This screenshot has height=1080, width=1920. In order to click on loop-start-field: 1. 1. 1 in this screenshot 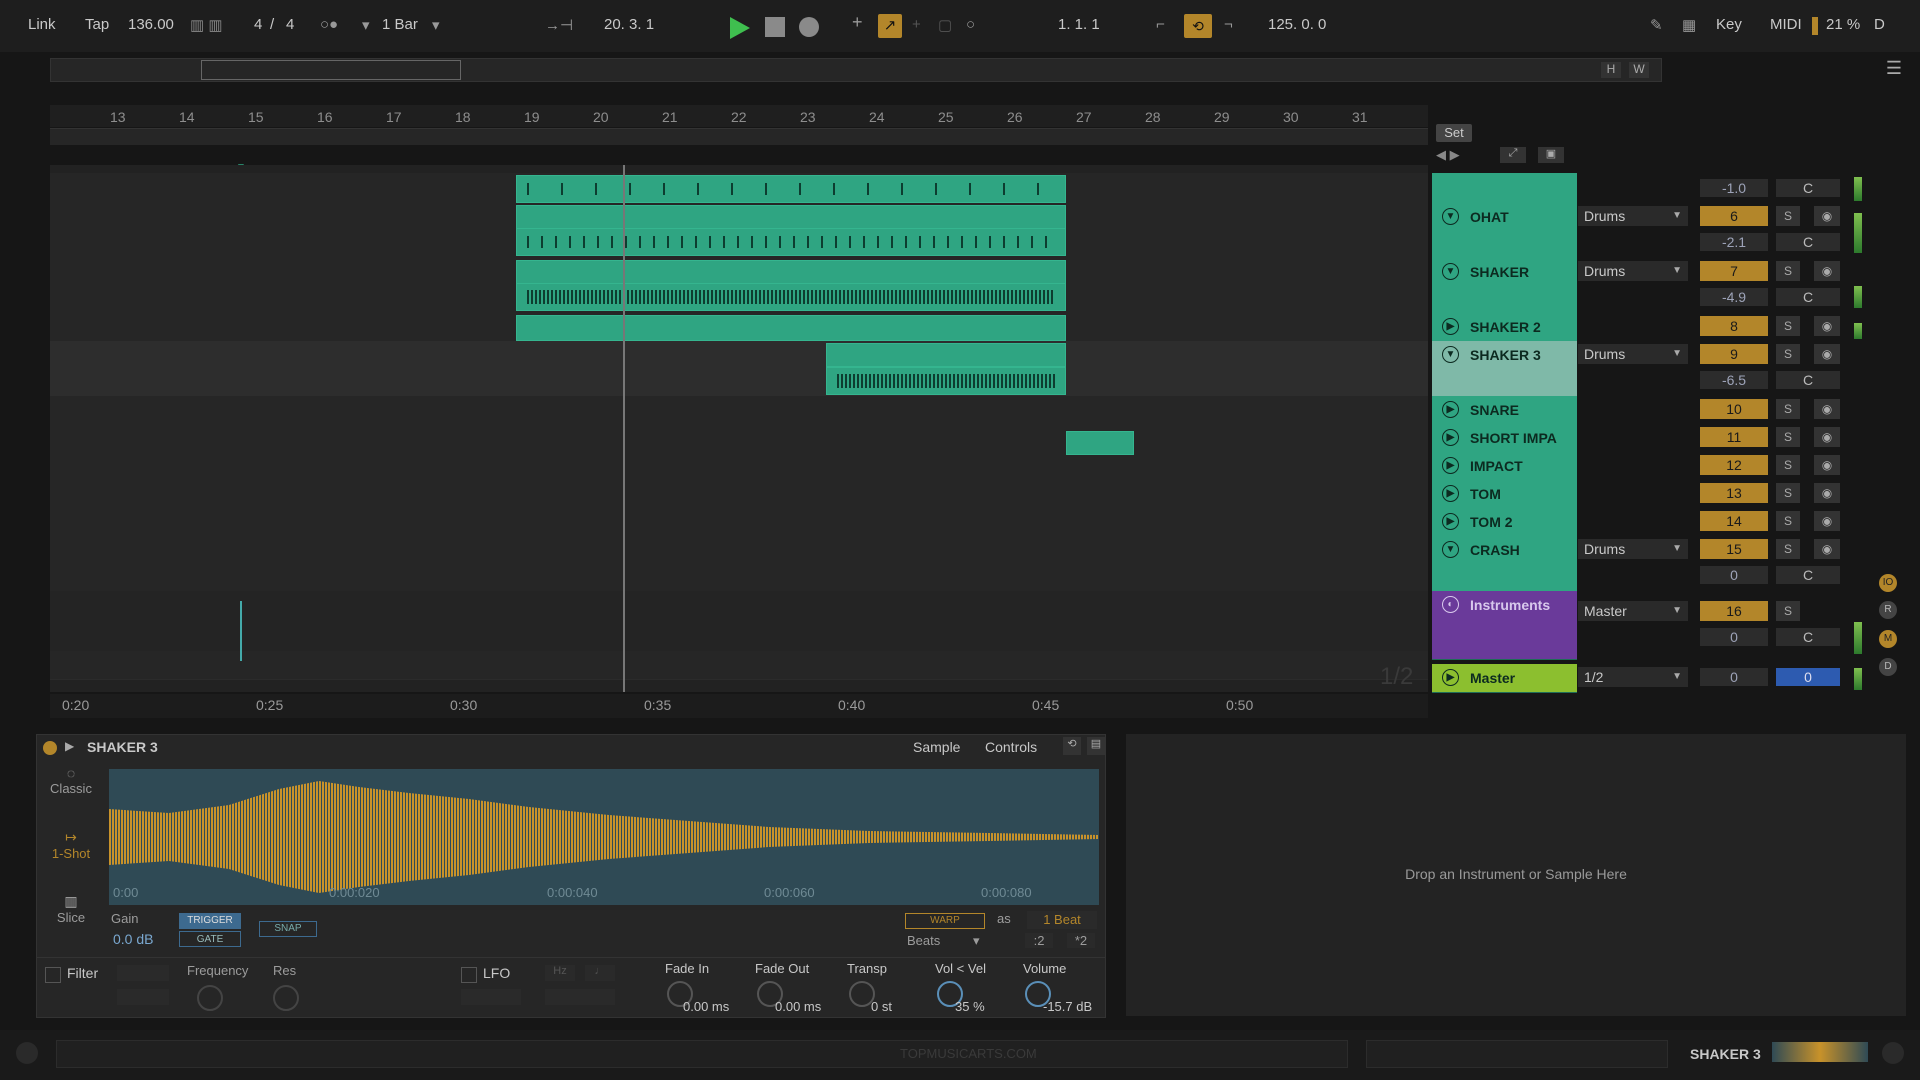, I will do `click(1079, 24)`.